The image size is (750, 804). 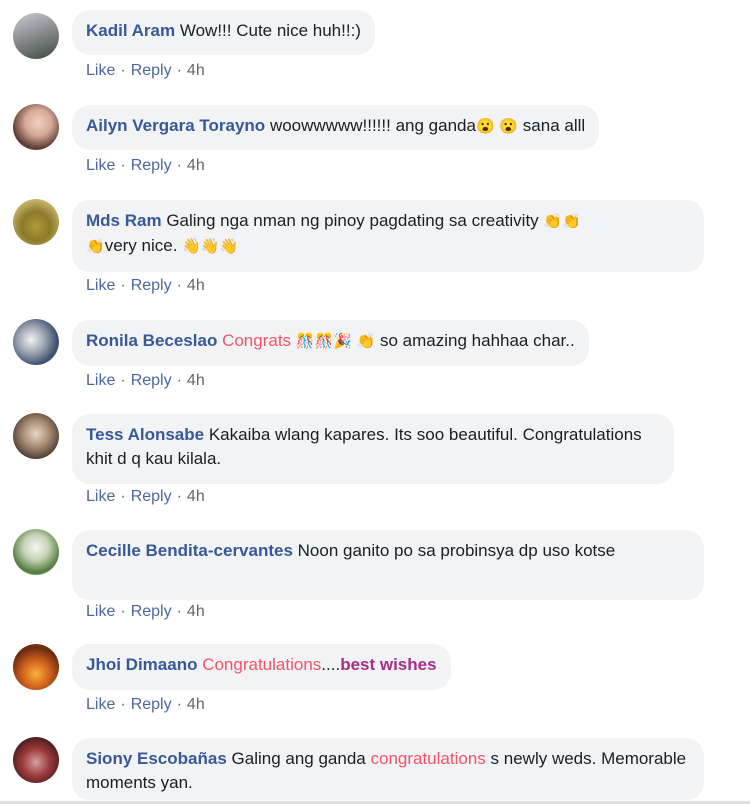 What do you see at coordinates (262, 664) in the screenshot?
I see `highlighted-text: Congratulations` at bounding box center [262, 664].